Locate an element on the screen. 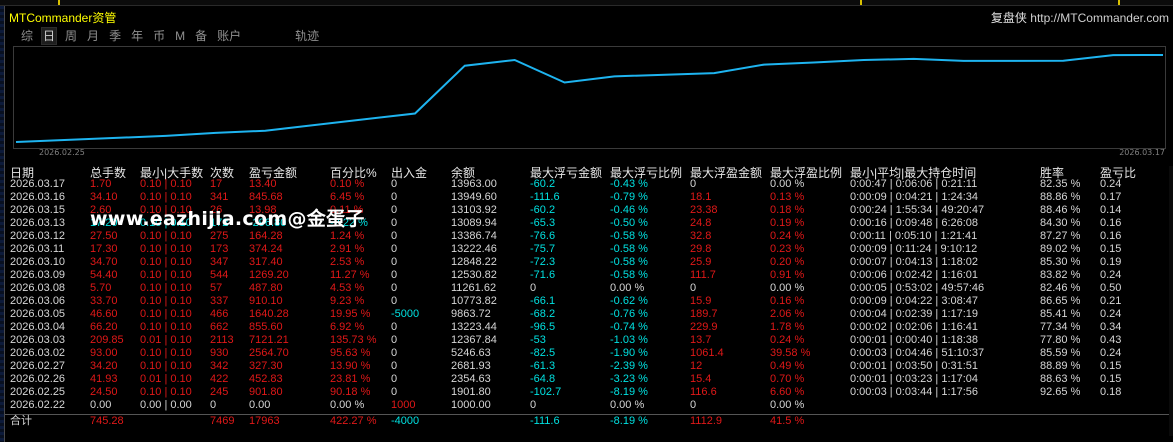 Image resolution: width=1173 pixels, height=442 pixels. cell-mfp: 29.8 is located at coordinates (701, 249).